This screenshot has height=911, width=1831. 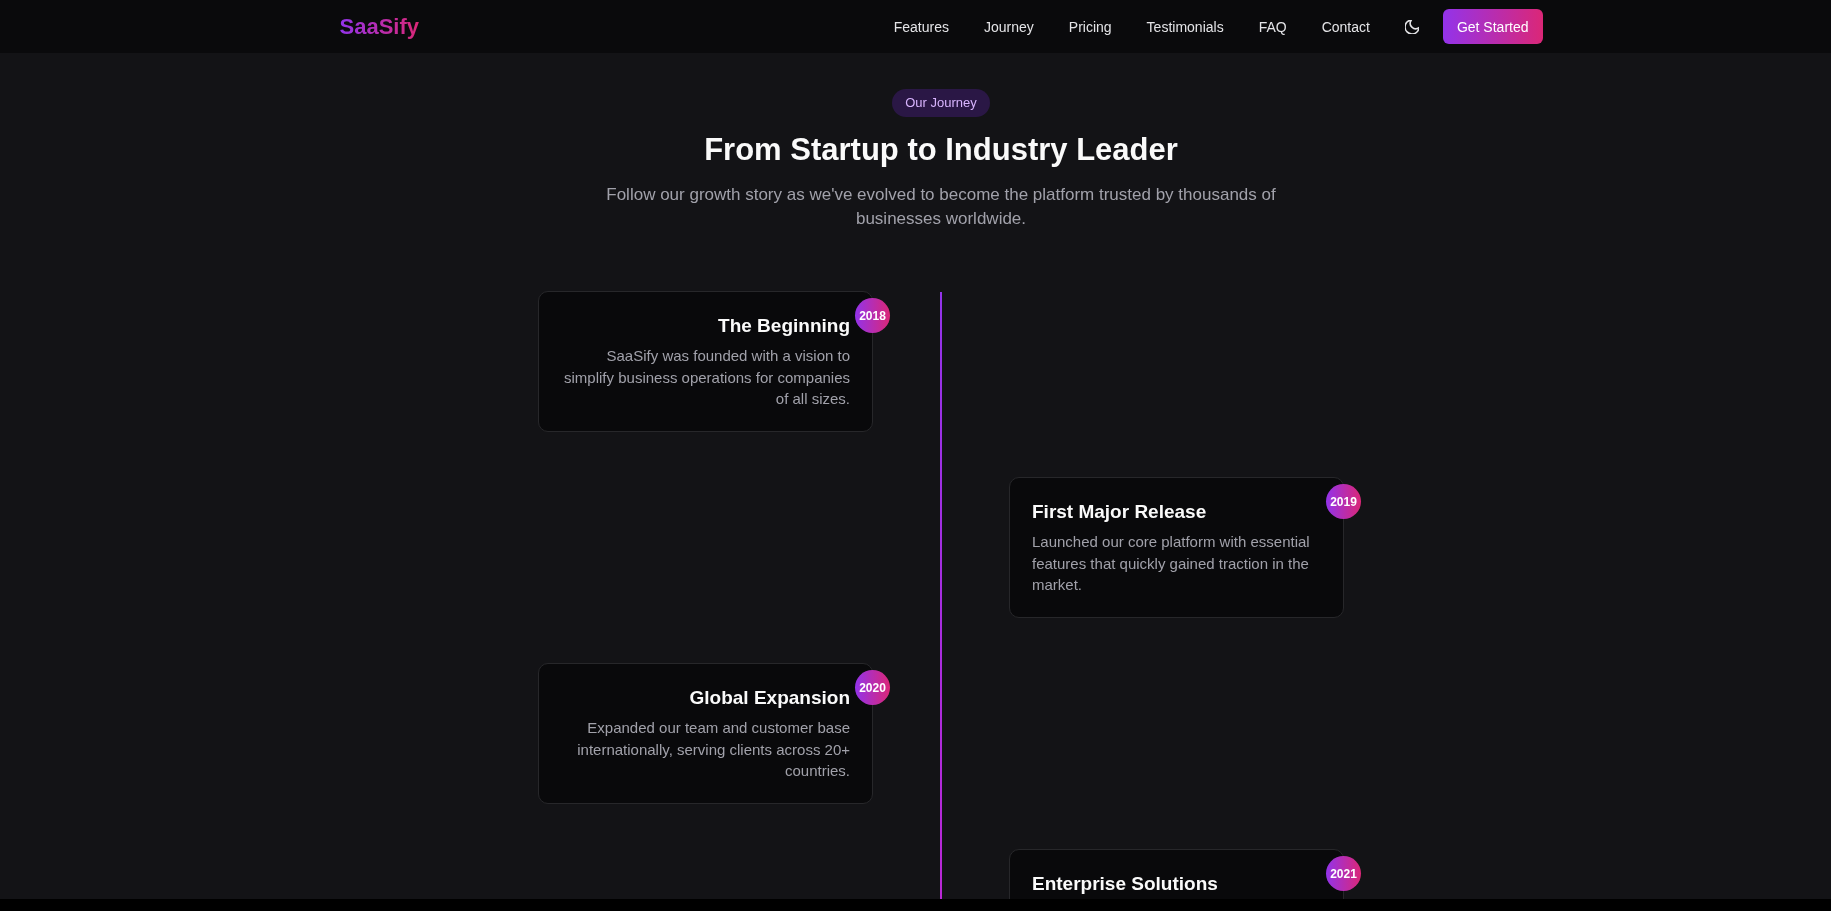 What do you see at coordinates (941, 150) in the screenshot?
I see `section-heading: From Startup to Industry Leader` at bounding box center [941, 150].